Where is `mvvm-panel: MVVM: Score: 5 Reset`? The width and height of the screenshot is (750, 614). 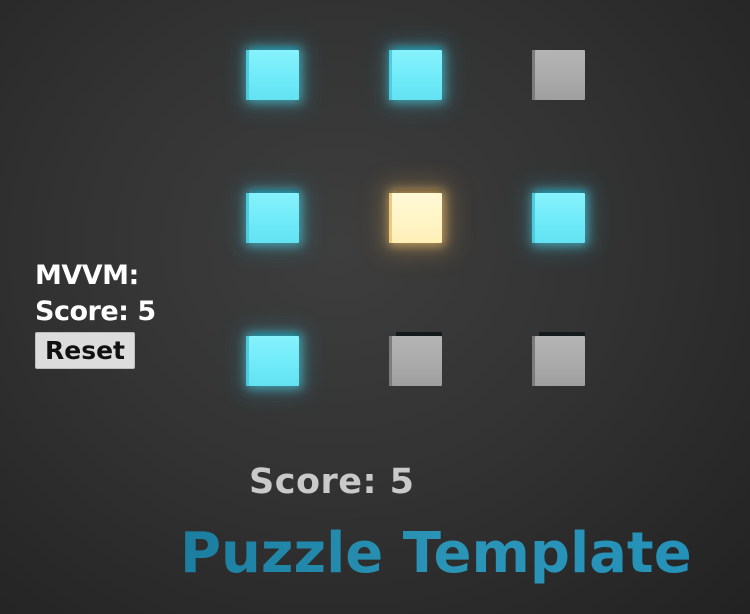
mvvm-panel: MVVM: Score: 5 Reset is located at coordinates (95, 313).